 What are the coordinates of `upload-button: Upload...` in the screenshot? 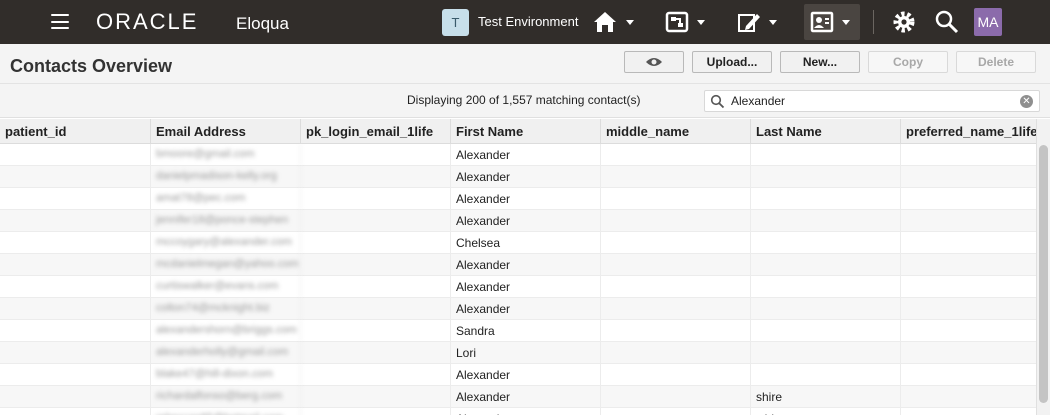 It's located at (732, 62).